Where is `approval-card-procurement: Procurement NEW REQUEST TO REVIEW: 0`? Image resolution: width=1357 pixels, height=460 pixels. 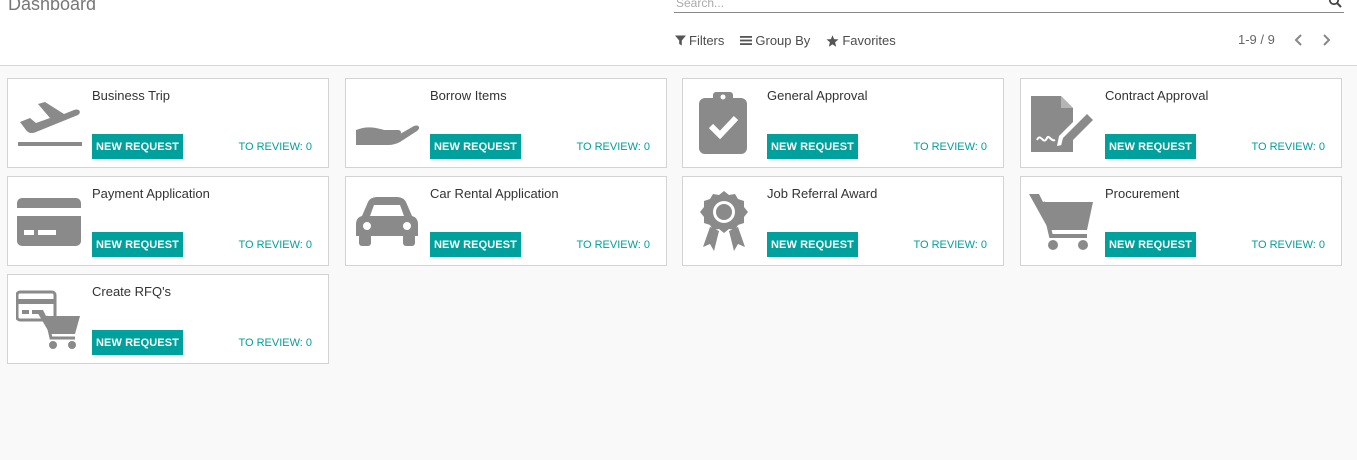
approval-card-procurement: Procurement NEW REQUEST TO REVIEW: 0 is located at coordinates (1181, 221).